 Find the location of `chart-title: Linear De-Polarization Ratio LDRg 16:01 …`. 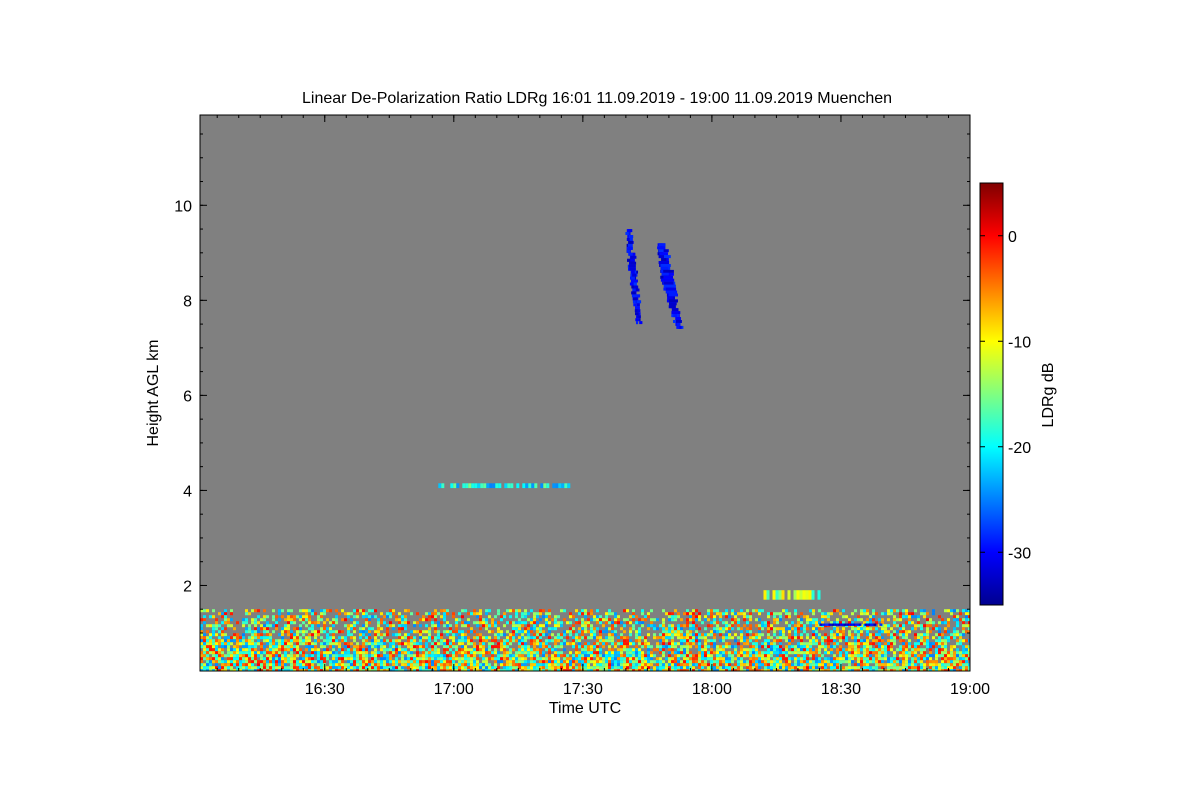

chart-title: Linear De-Polarization Ratio LDRg 16:01 … is located at coordinates (597, 98).